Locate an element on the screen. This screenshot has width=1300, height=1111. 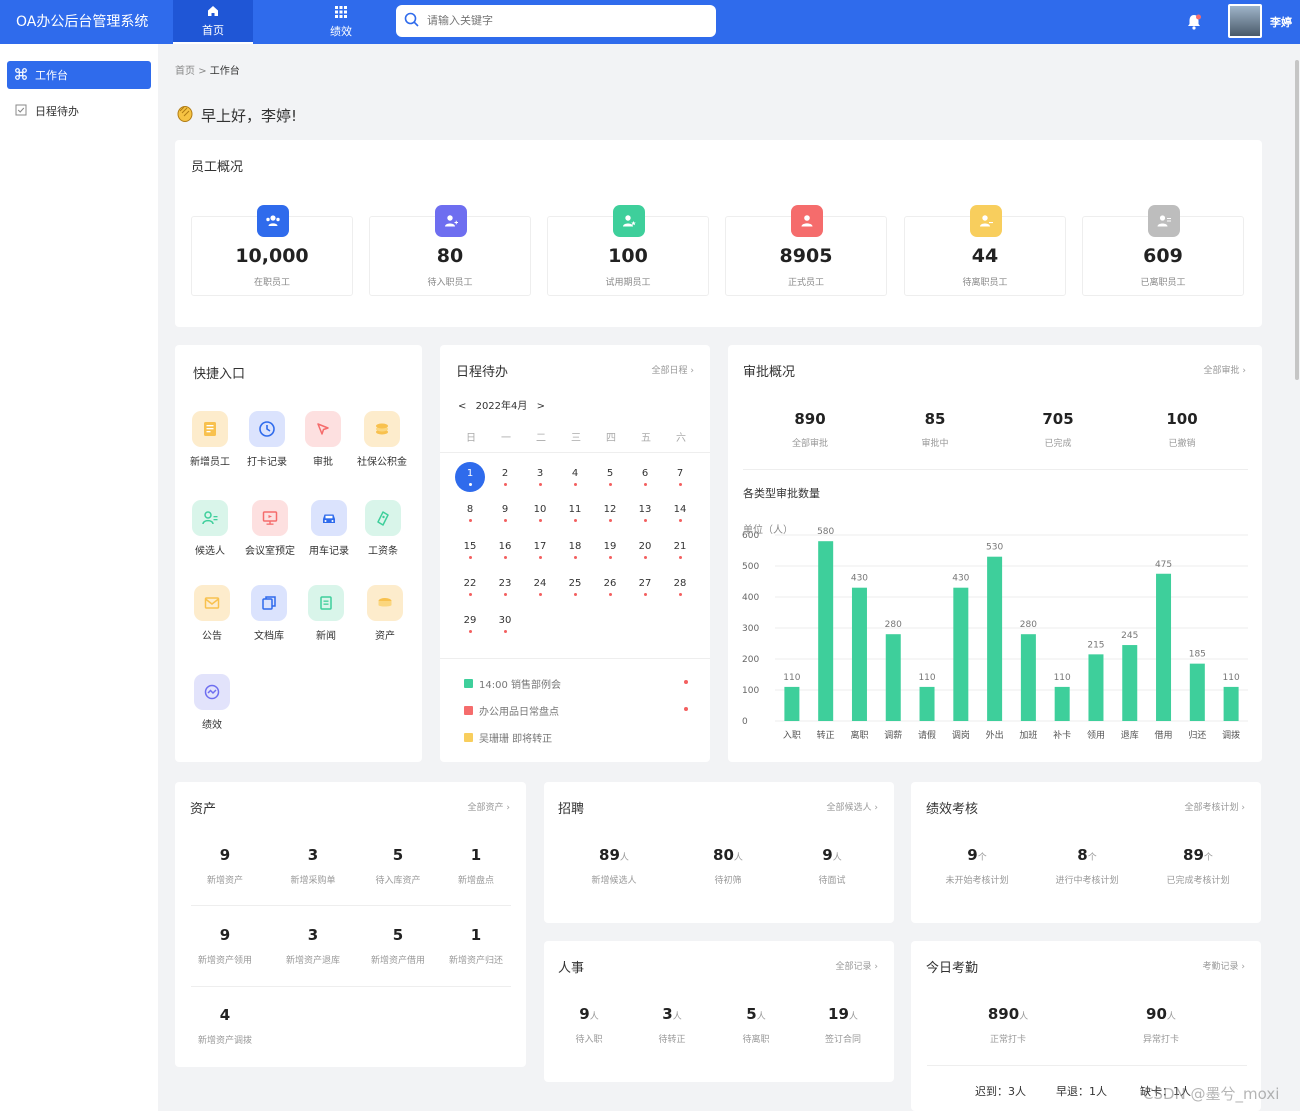
asset-stat: 5 待入库资产 is located at coordinates (398, 866).